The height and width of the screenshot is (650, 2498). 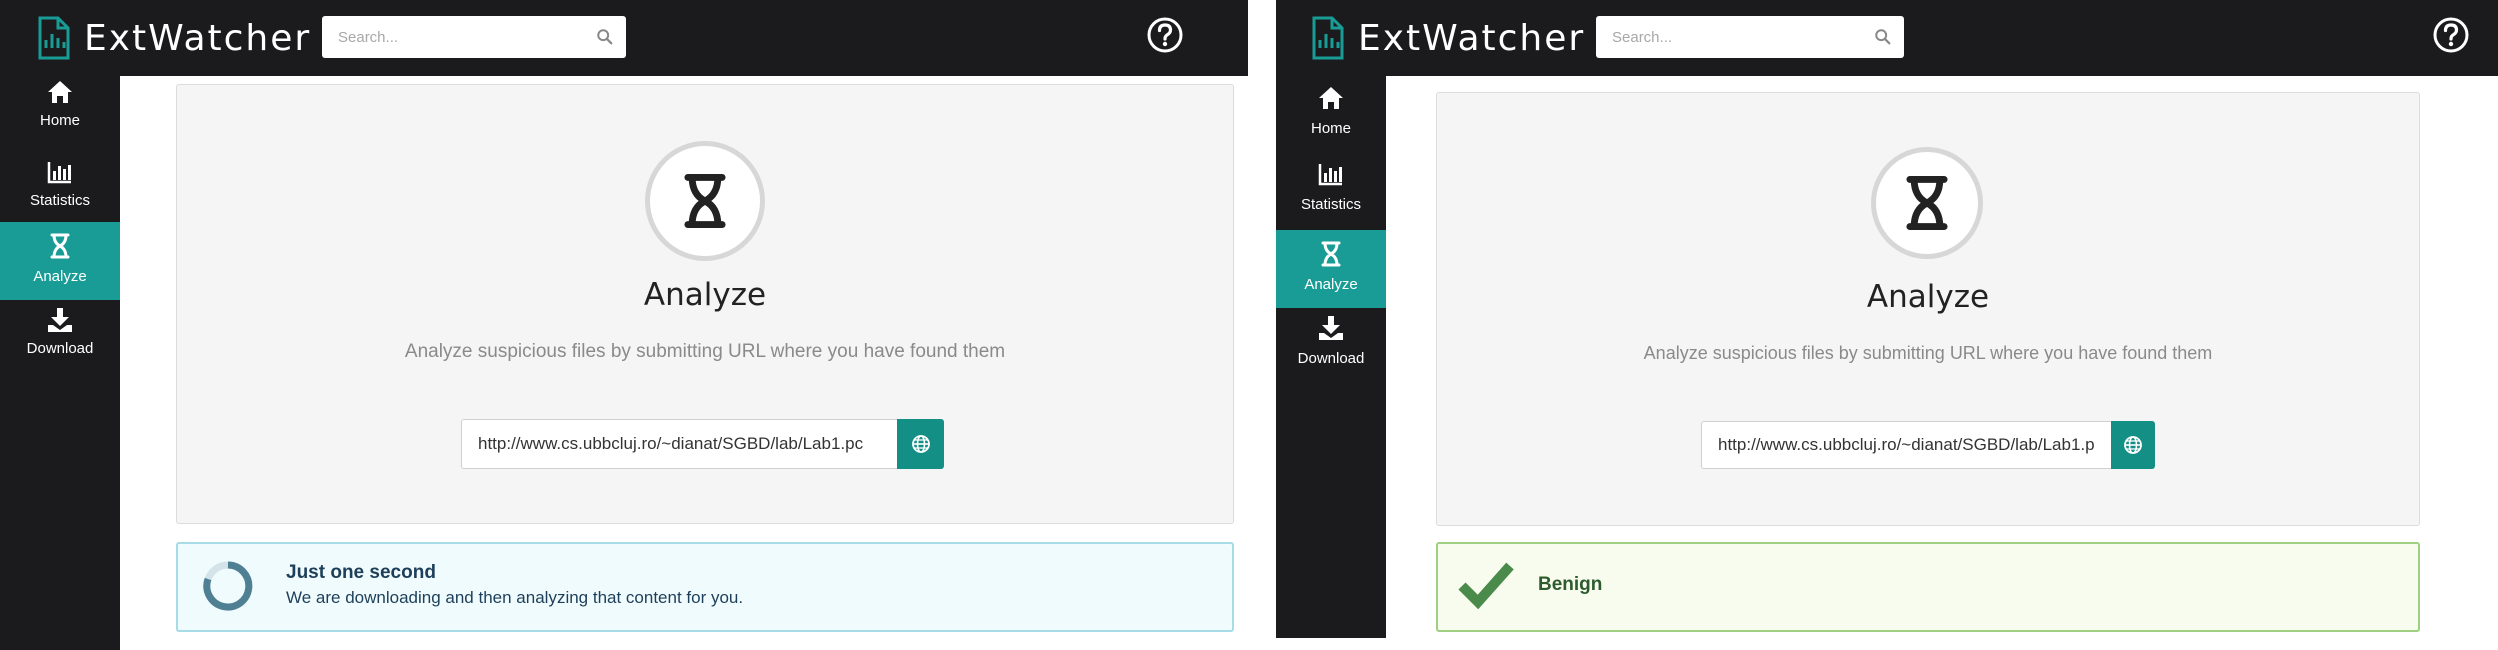 What do you see at coordinates (228, 586) in the screenshot?
I see `spinner-icon` at bounding box center [228, 586].